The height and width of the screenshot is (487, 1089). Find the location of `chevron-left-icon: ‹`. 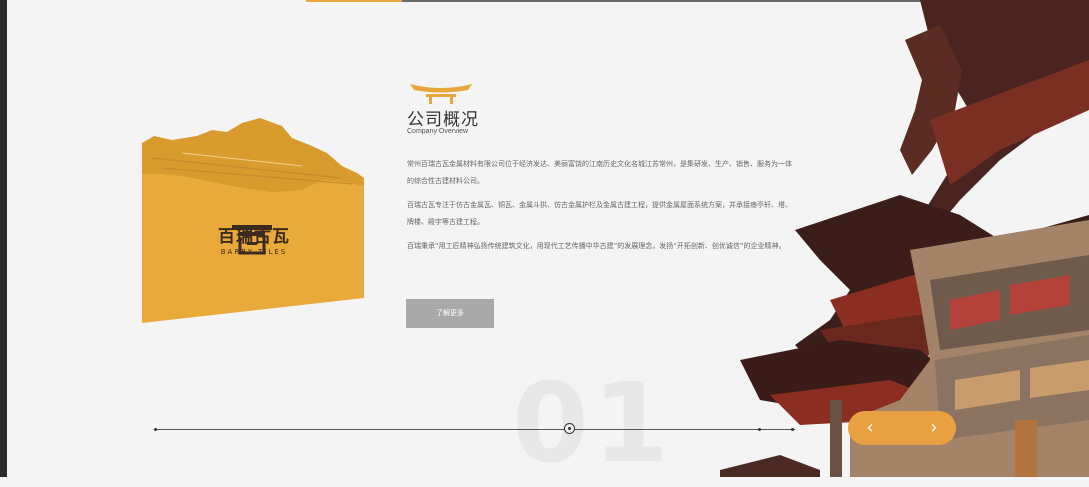

chevron-left-icon: ‹ is located at coordinates (870, 428).